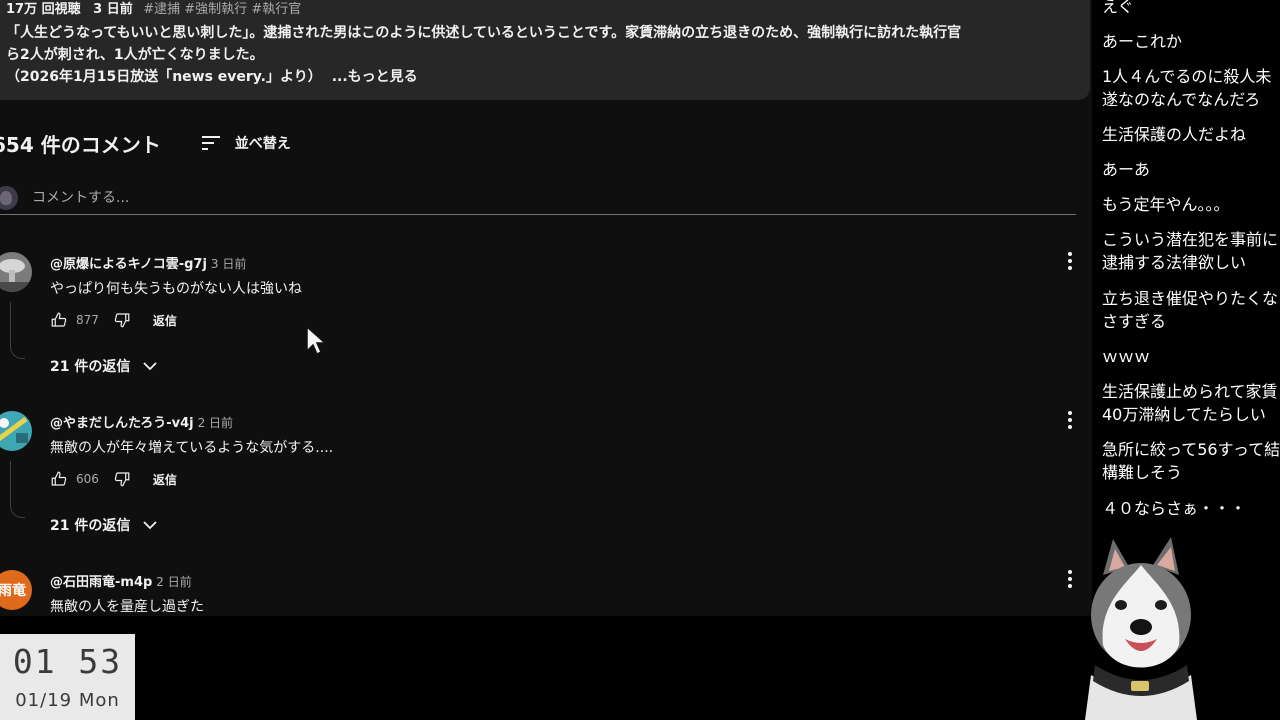 The image size is (1280, 720). I want to click on hashtags: #逮捕 #強制執行 #執行官, so click(222, 9).